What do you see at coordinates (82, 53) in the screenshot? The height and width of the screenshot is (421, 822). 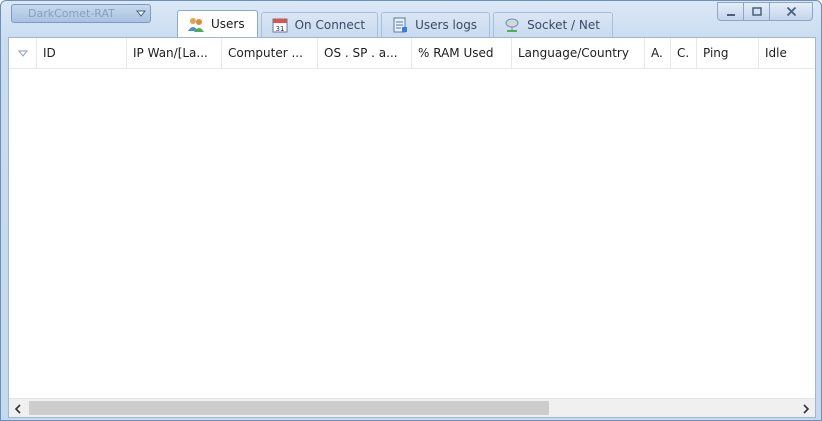 I see `column-header-id: ID` at bounding box center [82, 53].